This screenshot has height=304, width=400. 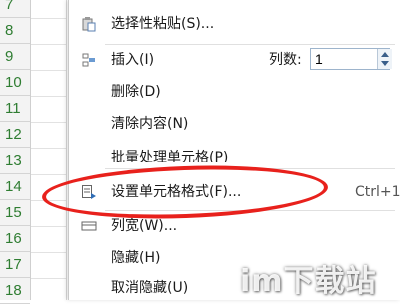 I want to click on menu-item-batch-cells: 批量处理单元格(P), so click(x=234, y=151).